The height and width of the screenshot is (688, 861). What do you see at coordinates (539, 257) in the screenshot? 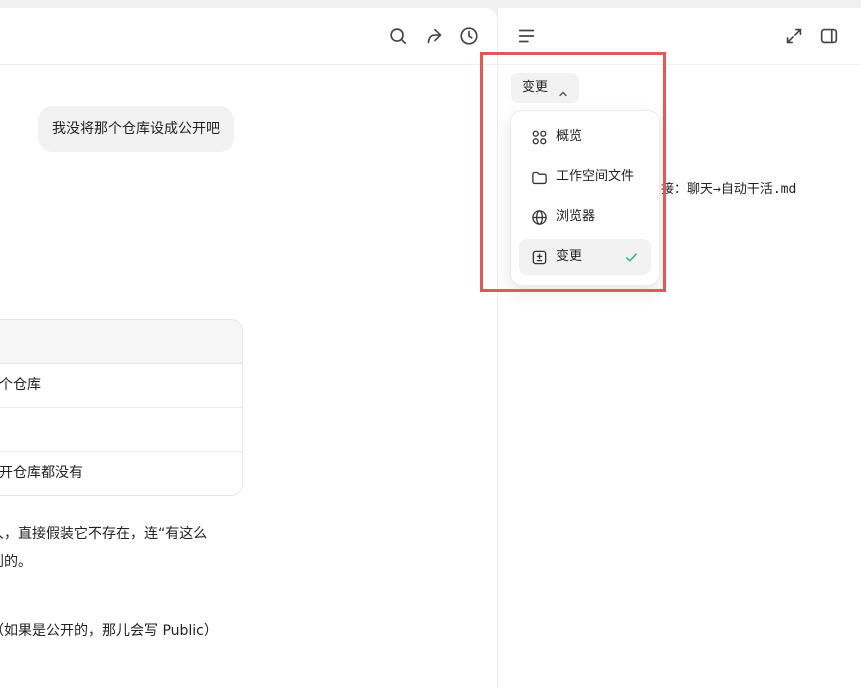
I see `diff-icon` at bounding box center [539, 257].